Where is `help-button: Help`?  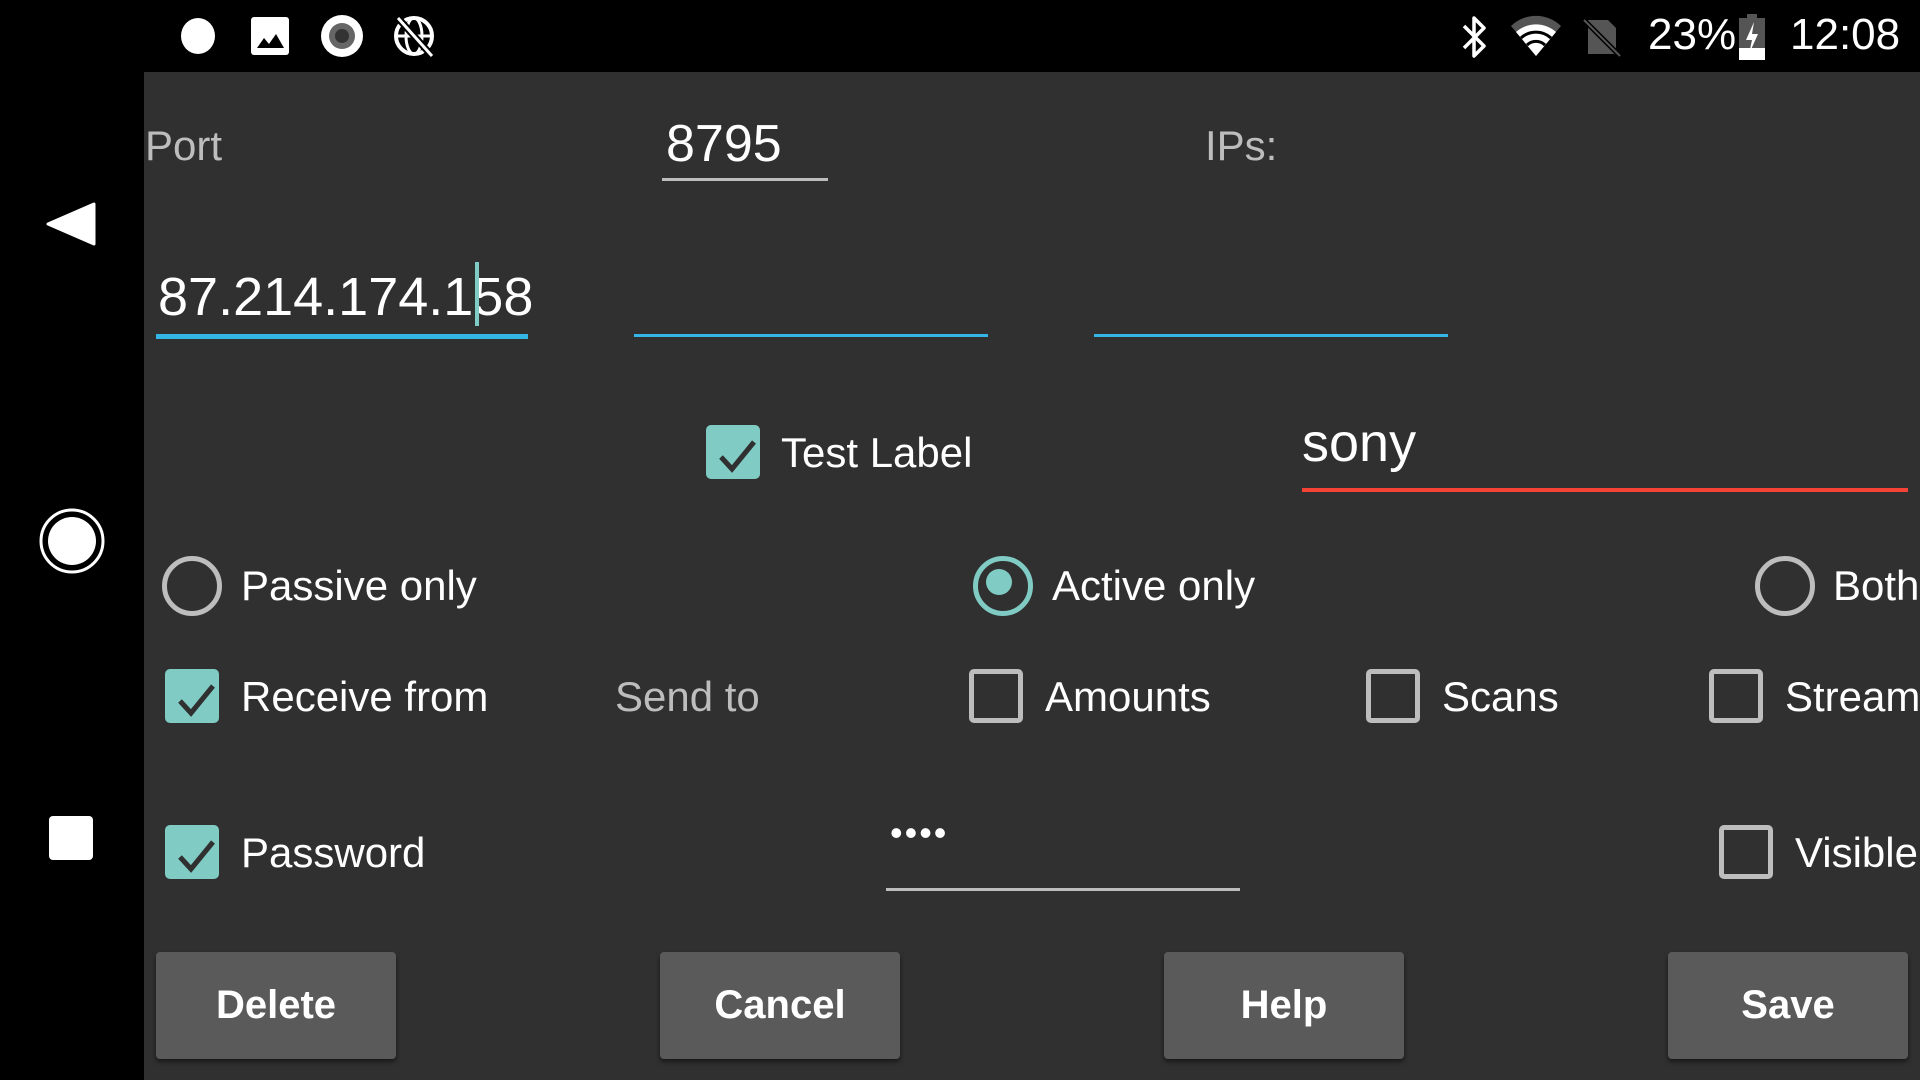
help-button: Help is located at coordinates (1284, 1005).